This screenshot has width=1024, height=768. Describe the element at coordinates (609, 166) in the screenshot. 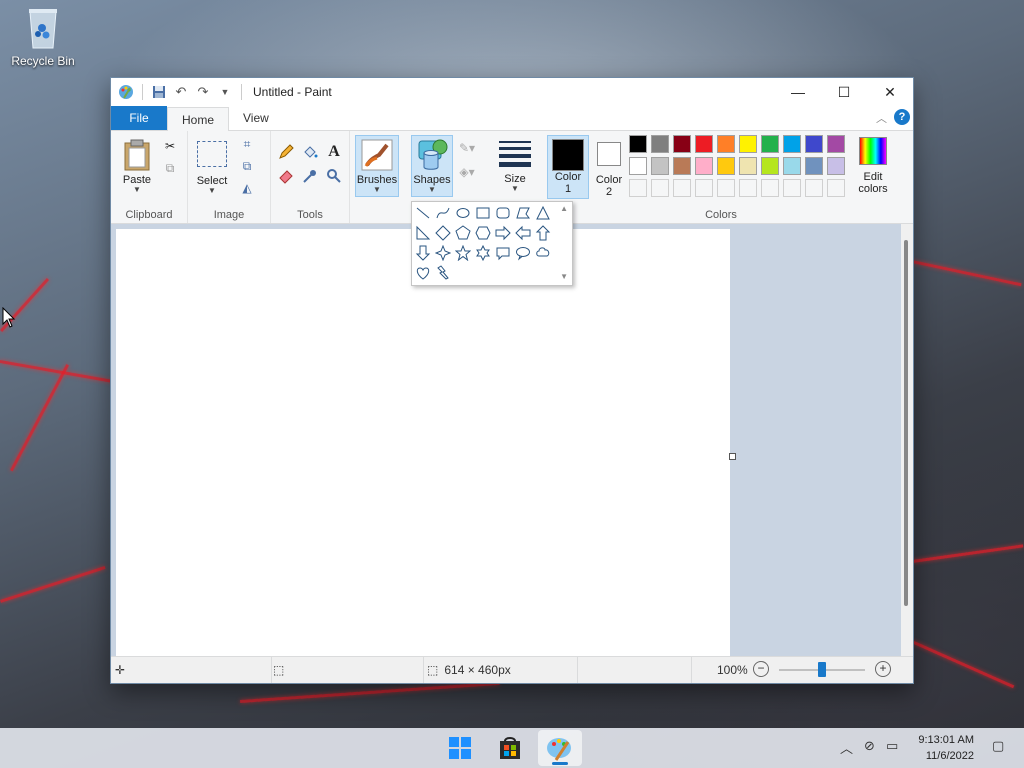

I see `color2-button: Color 2` at that location.